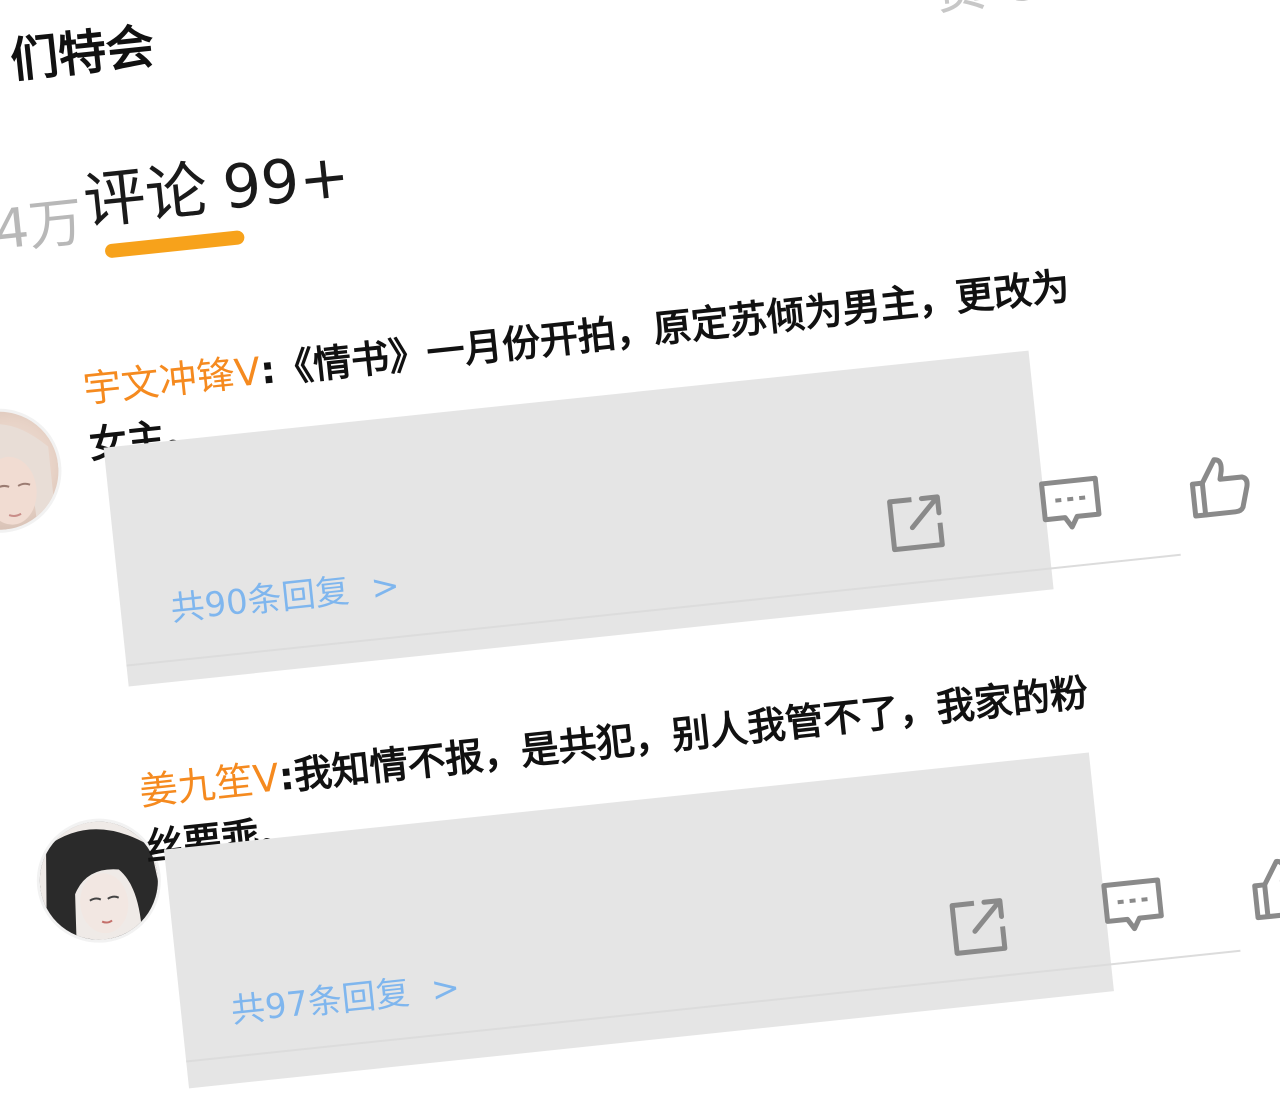 The height and width of the screenshot is (1108, 1280). Describe the element at coordinates (1006, 12) in the screenshot. I see `like-count-fragment: 赞 99` at that location.